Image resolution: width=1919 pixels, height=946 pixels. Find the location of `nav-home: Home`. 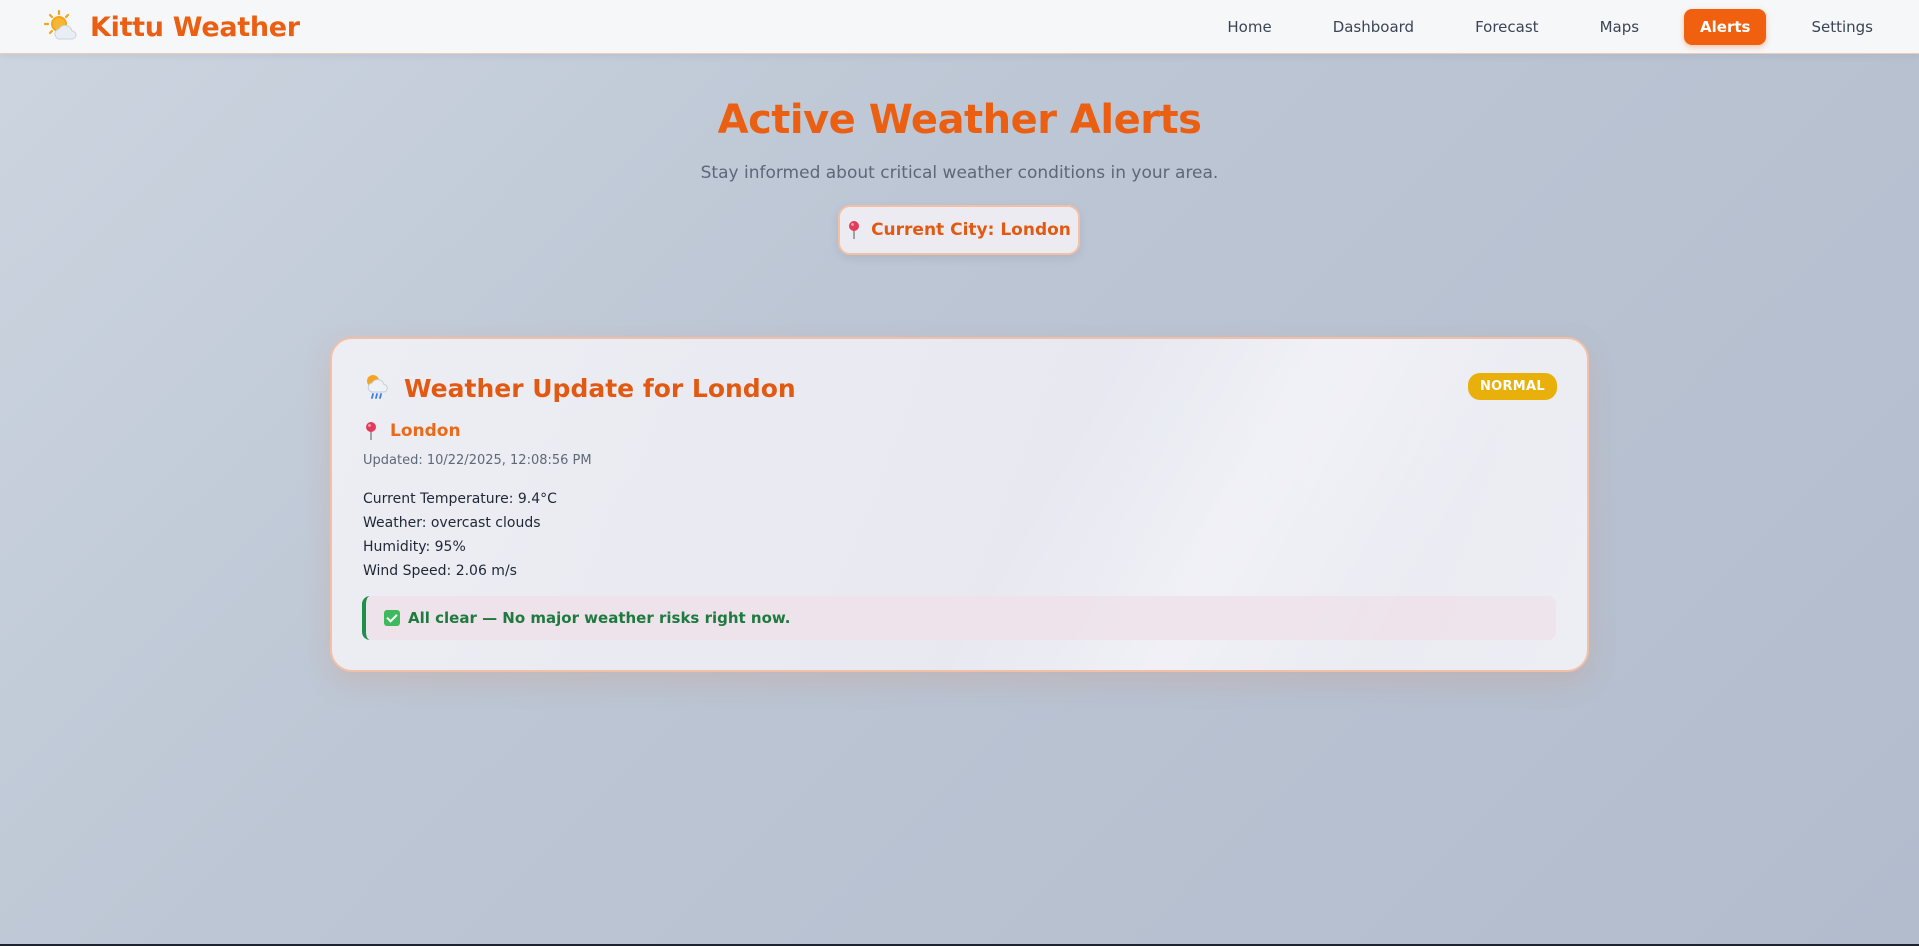

nav-home: Home is located at coordinates (1249, 27).